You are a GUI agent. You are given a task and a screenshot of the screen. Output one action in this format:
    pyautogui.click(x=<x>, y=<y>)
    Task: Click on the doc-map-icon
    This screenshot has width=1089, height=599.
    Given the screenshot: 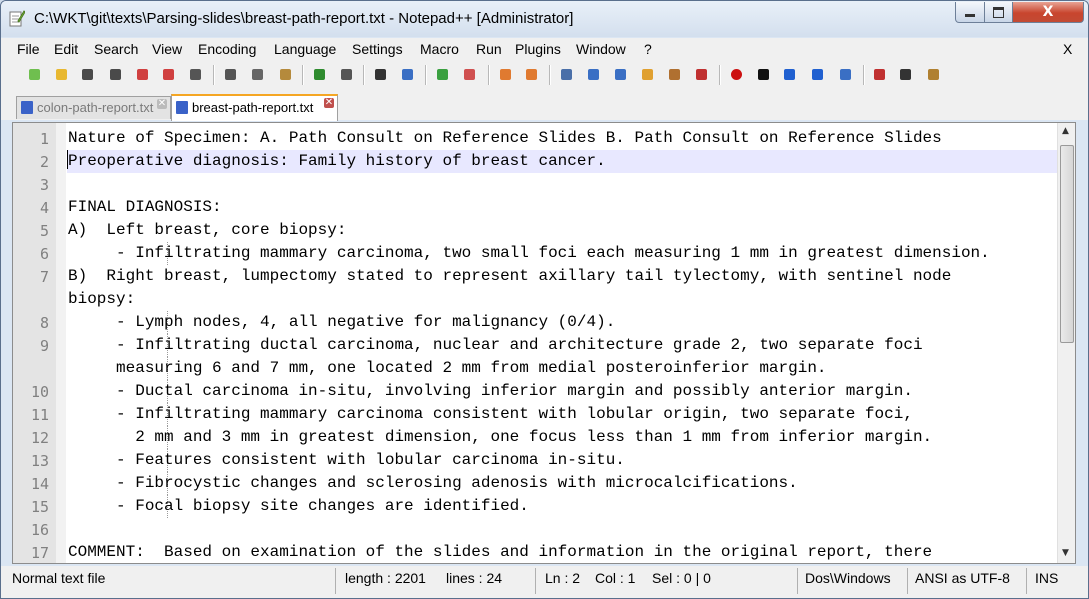 What is the action you would take?
    pyautogui.click(x=674, y=74)
    